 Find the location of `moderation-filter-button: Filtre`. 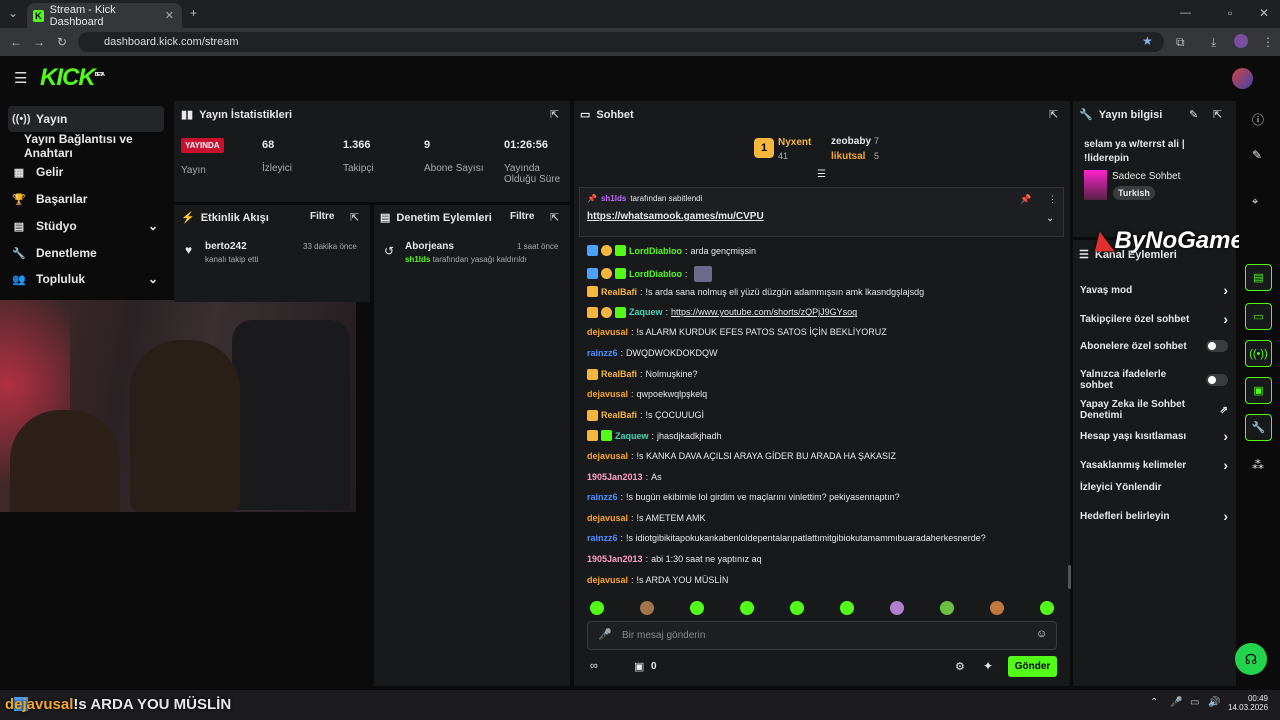

moderation-filter-button: Filtre is located at coordinates (522, 216).